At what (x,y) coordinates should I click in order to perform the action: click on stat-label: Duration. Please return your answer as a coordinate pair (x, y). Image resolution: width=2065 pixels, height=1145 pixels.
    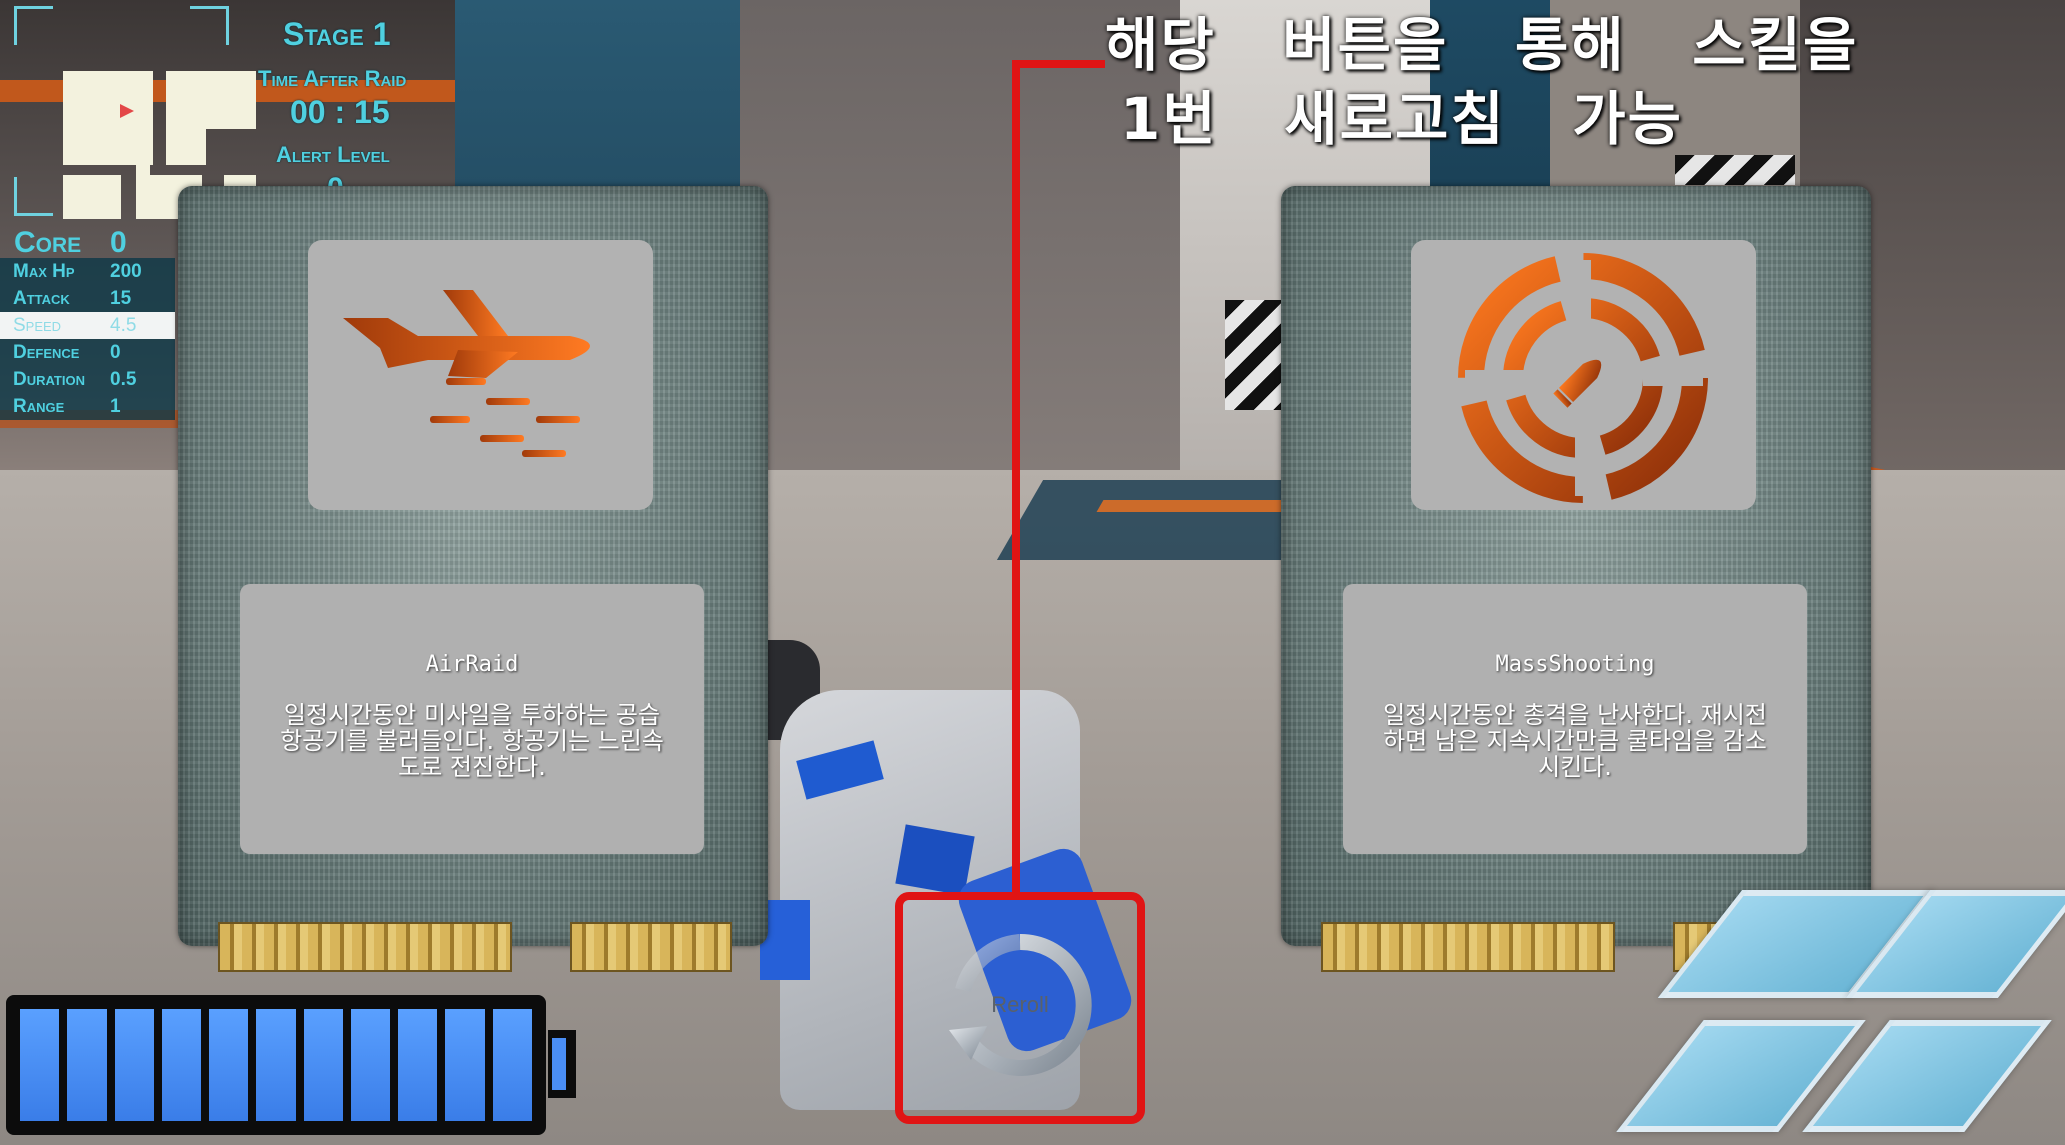
    Looking at the image, I should click on (49, 379).